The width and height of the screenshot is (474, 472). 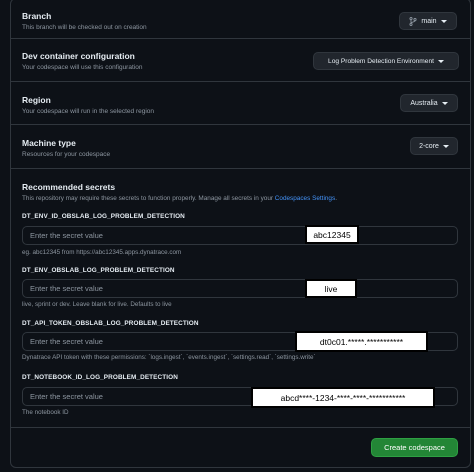 What do you see at coordinates (429, 146) in the screenshot?
I see `machine-selected-label: 2-core` at bounding box center [429, 146].